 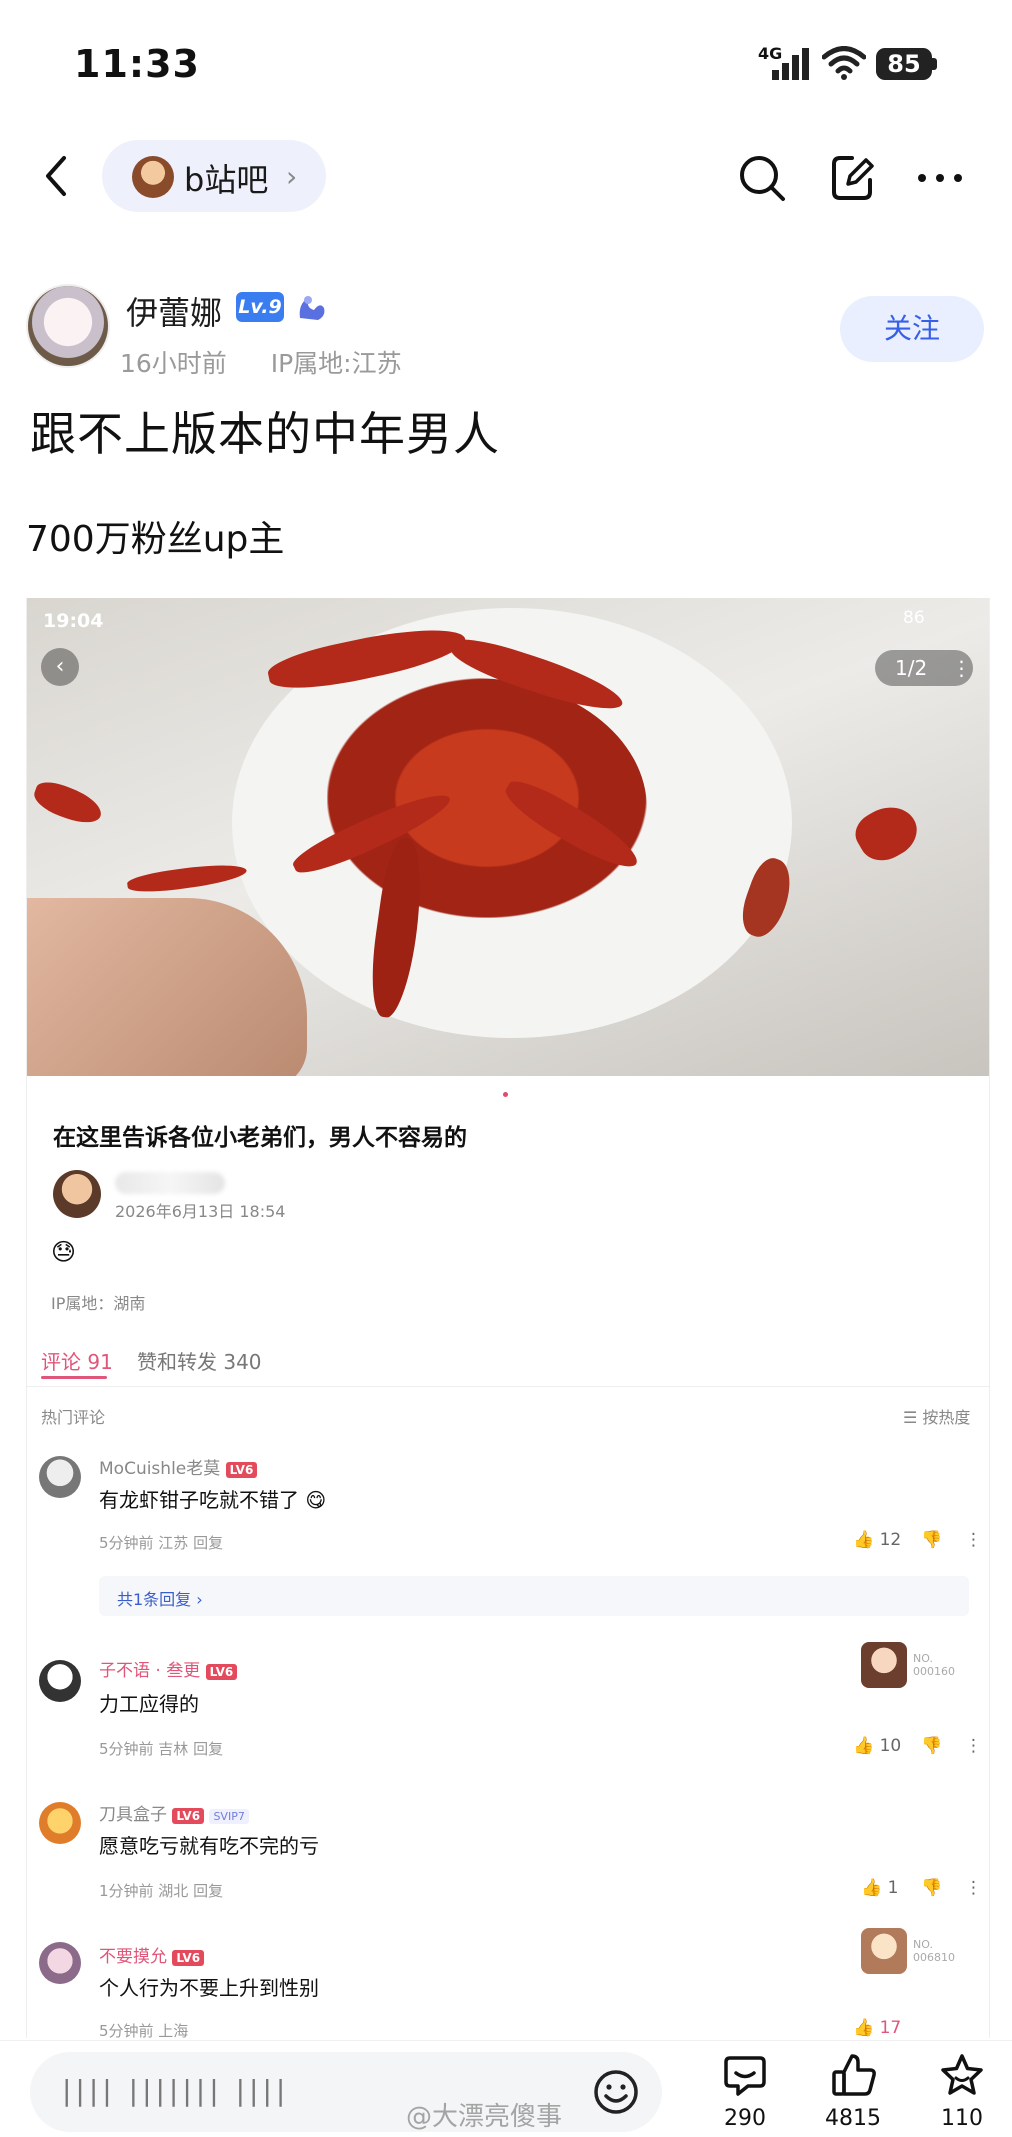 I want to click on inner-post-emoji: 😓, so click(x=64, y=1252).